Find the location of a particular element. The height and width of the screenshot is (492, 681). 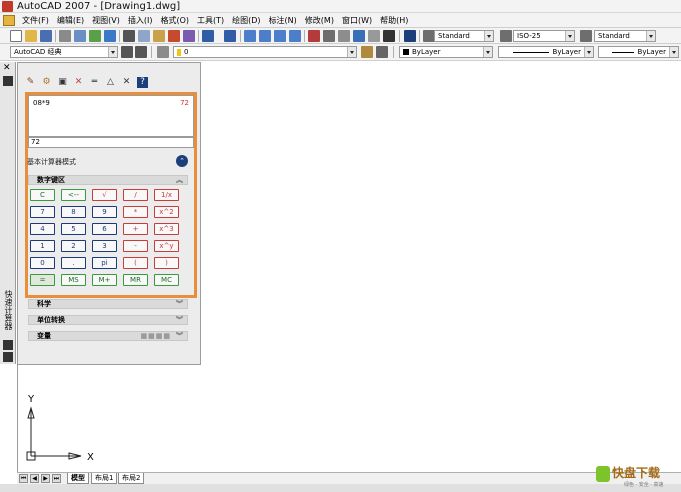

text-style-select: Standard is located at coordinates (464, 36).